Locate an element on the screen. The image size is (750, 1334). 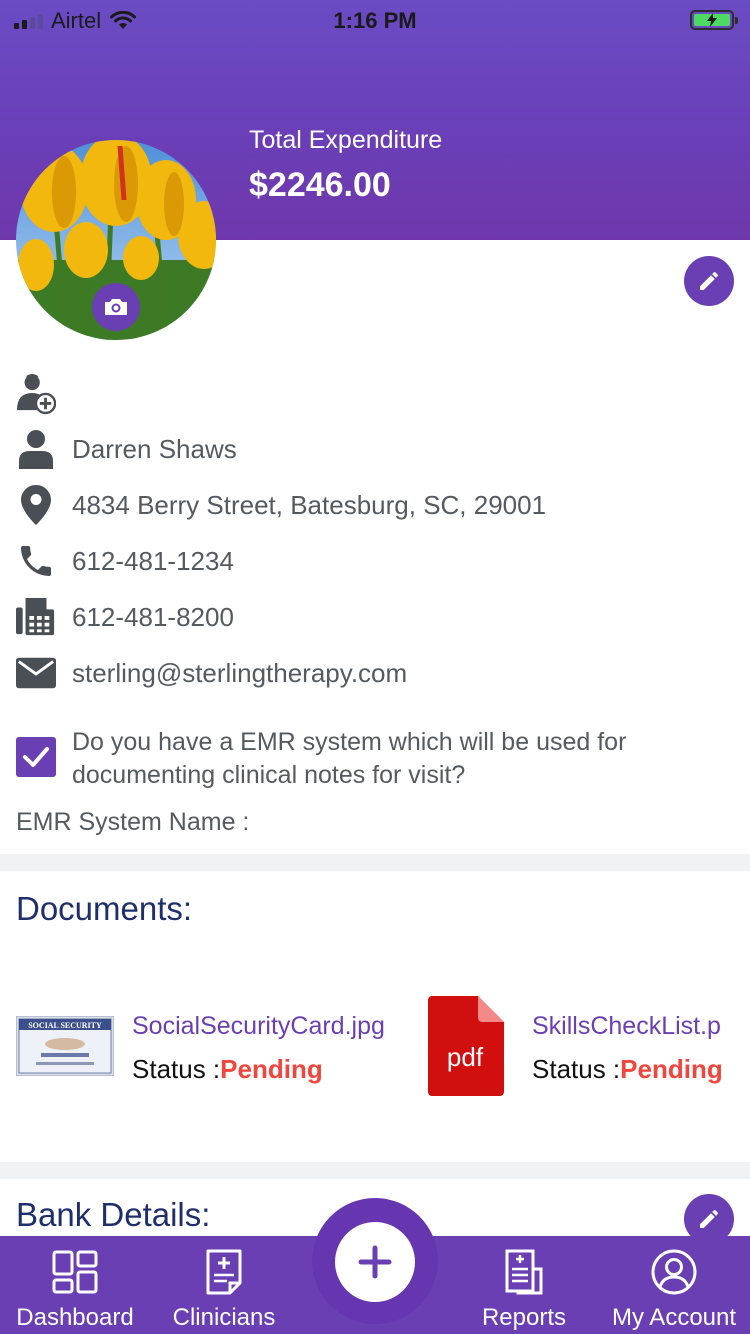
profile-email: sterling@sterlingtherapy.com is located at coordinates (239, 673).